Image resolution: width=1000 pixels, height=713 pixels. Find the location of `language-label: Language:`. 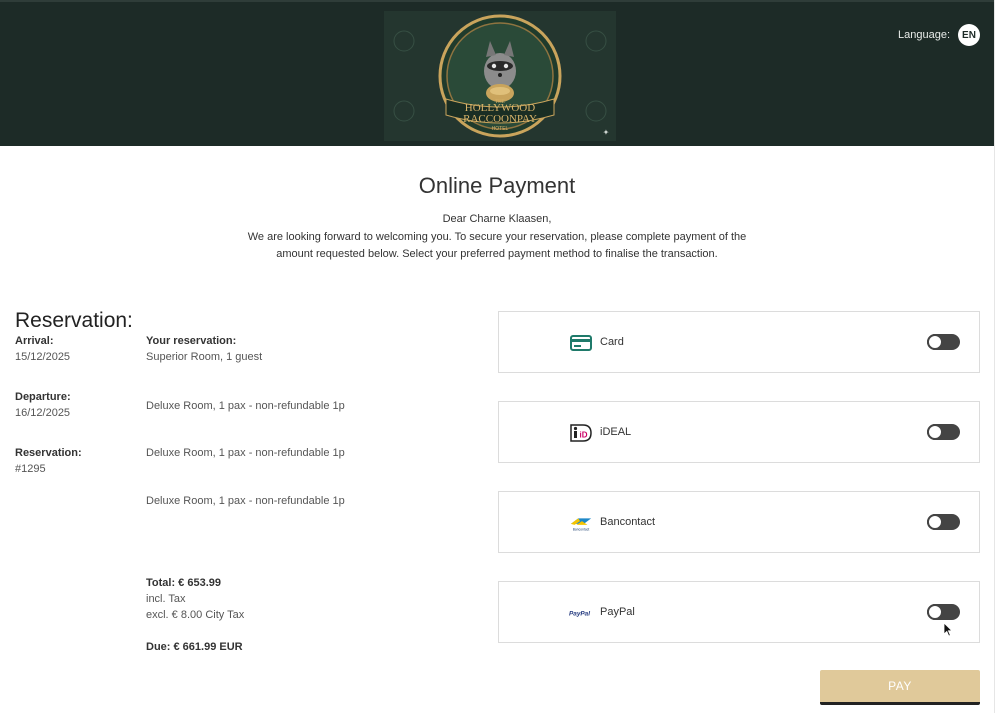

language-label: Language: is located at coordinates (924, 35).